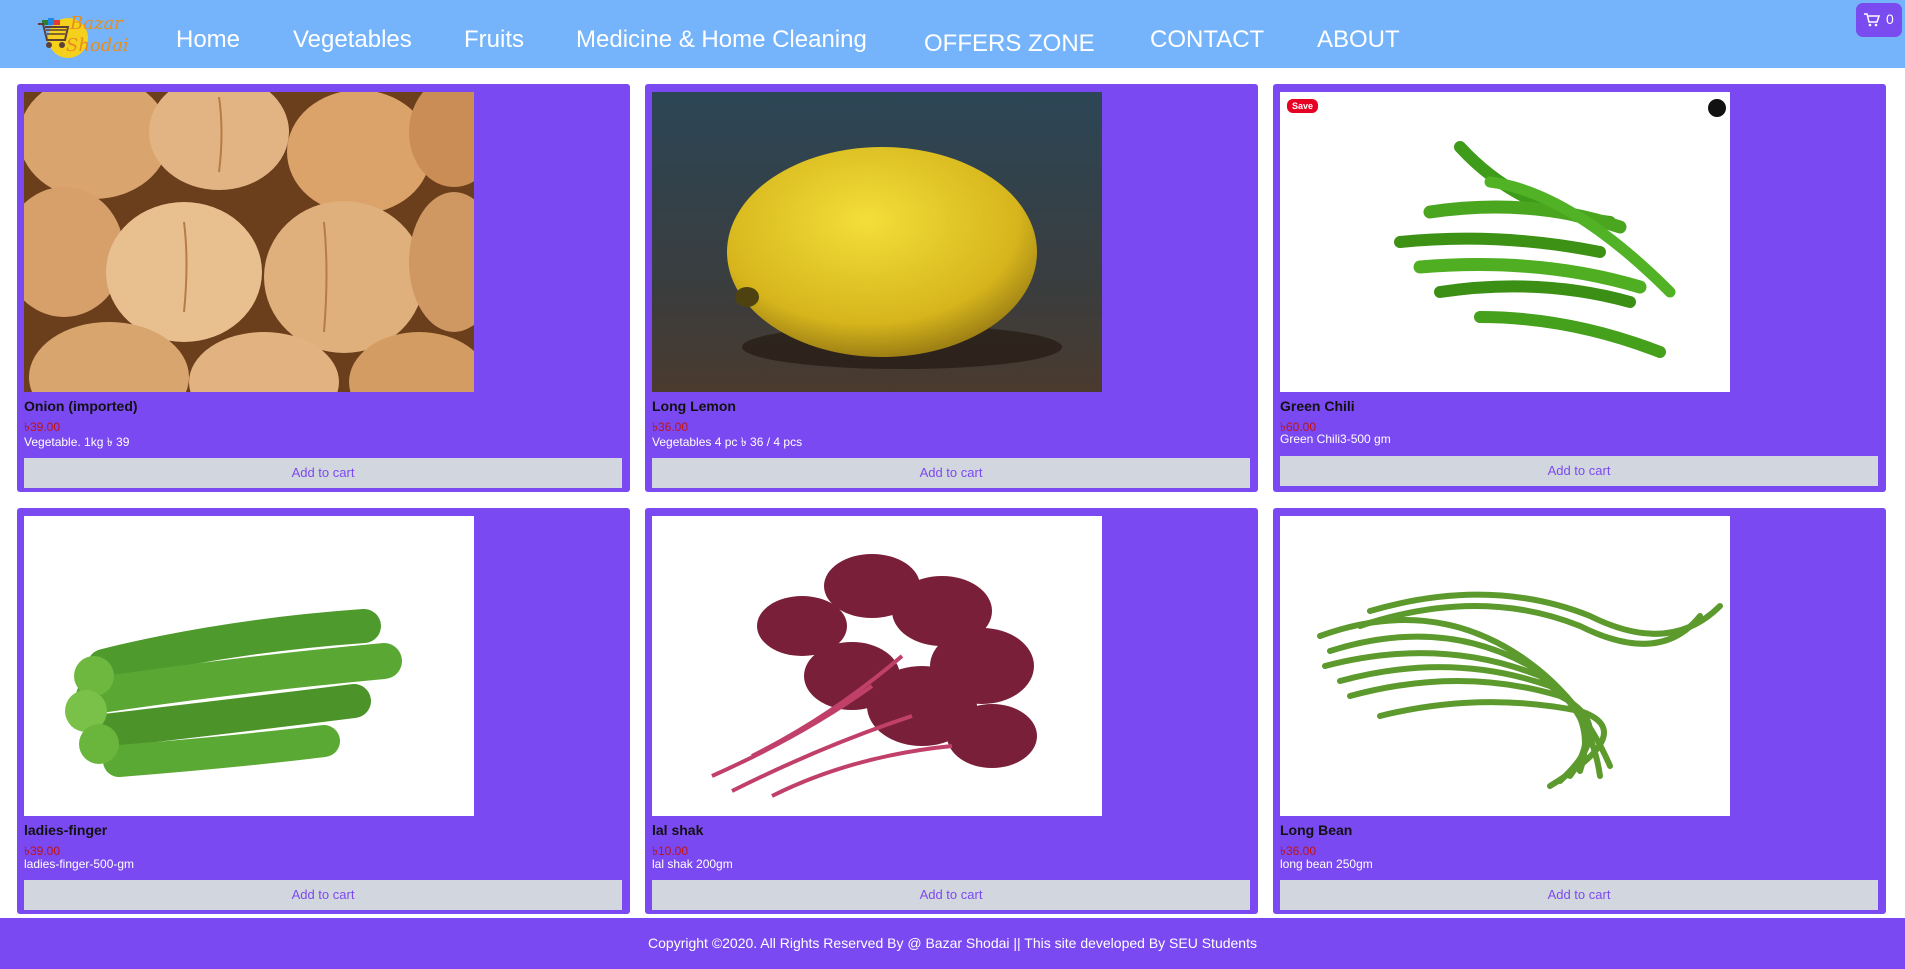  Describe the element at coordinates (494, 40) in the screenshot. I see `nav-fruits: Fruits` at that location.